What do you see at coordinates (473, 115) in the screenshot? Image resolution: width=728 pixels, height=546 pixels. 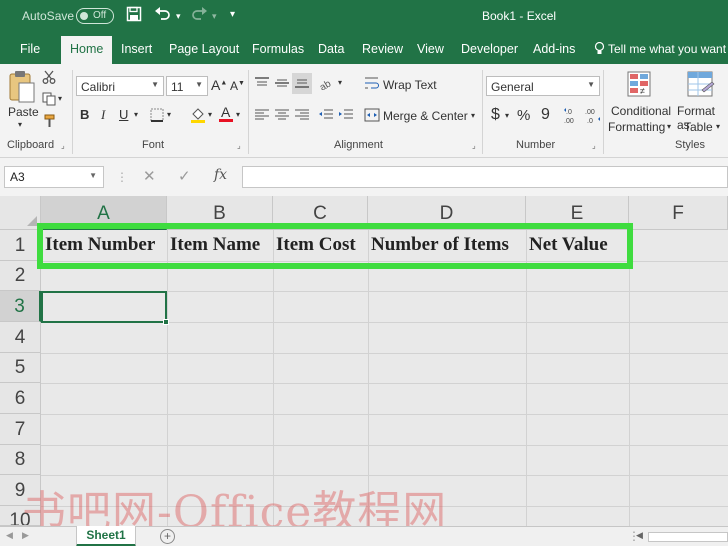 I see `merge-center-dropdown-icon: ▾` at bounding box center [473, 115].